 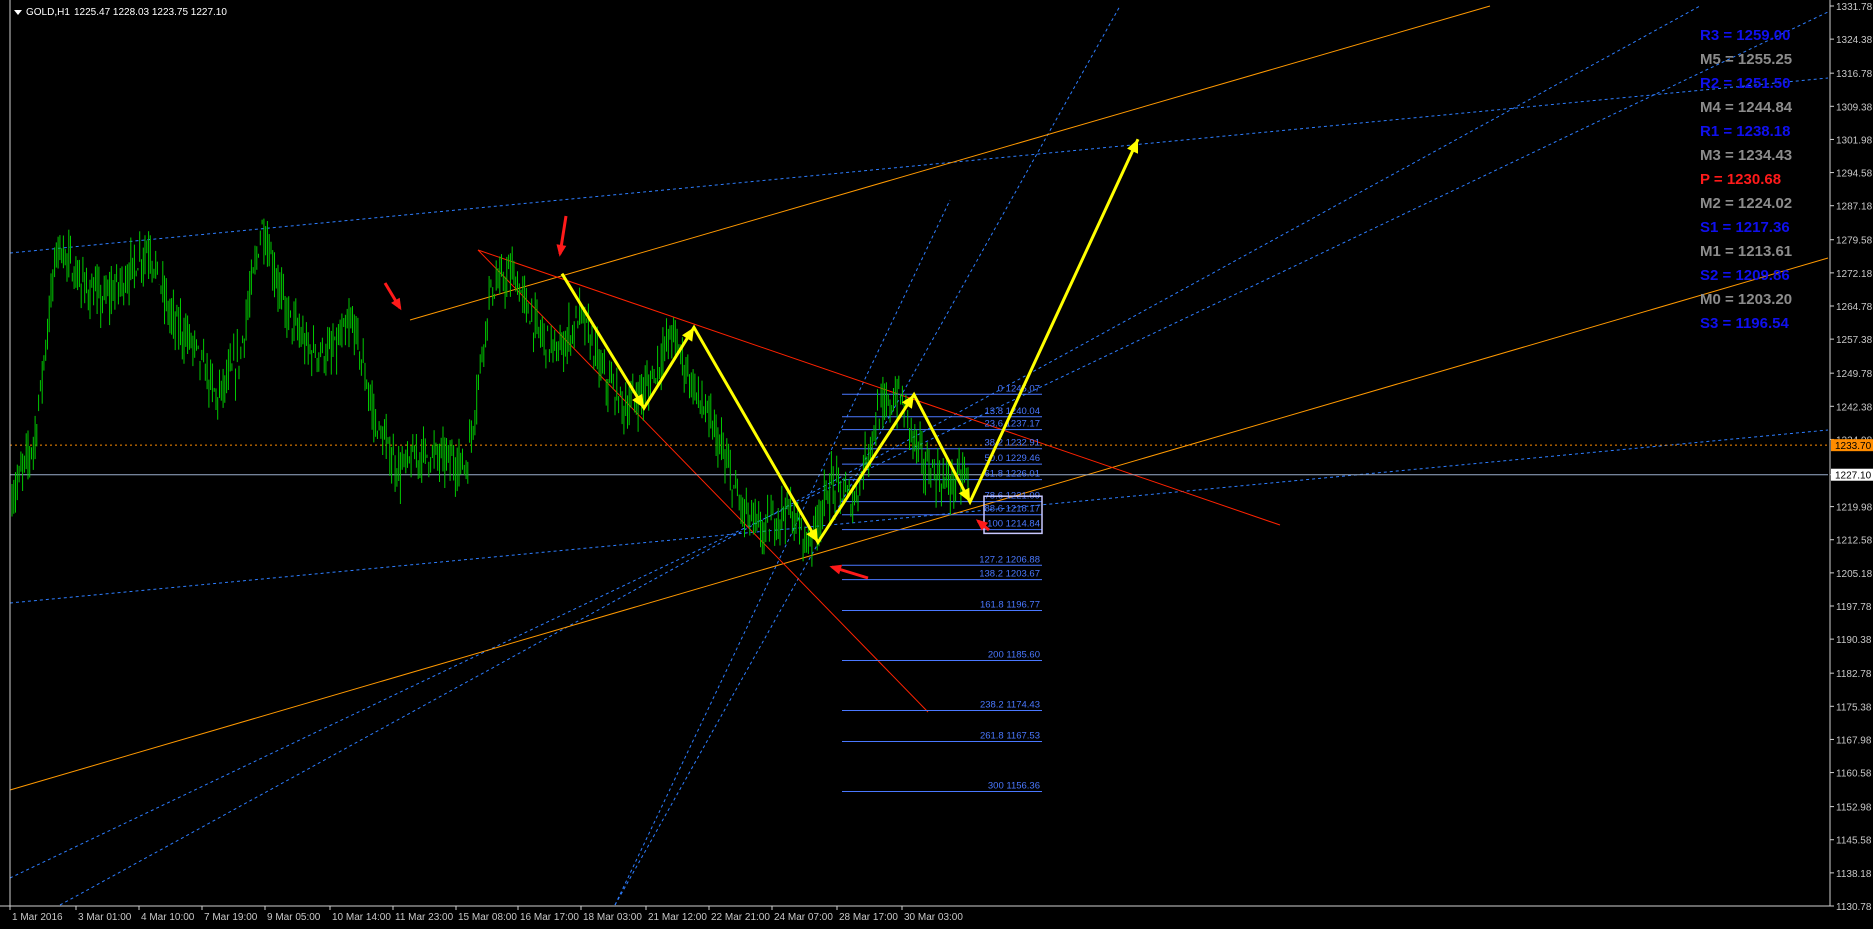 What do you see at coordinates (1854, 107) in the screenshot?
I see `price-tick-label: 1309.38` at bounding box center [1854, 107].